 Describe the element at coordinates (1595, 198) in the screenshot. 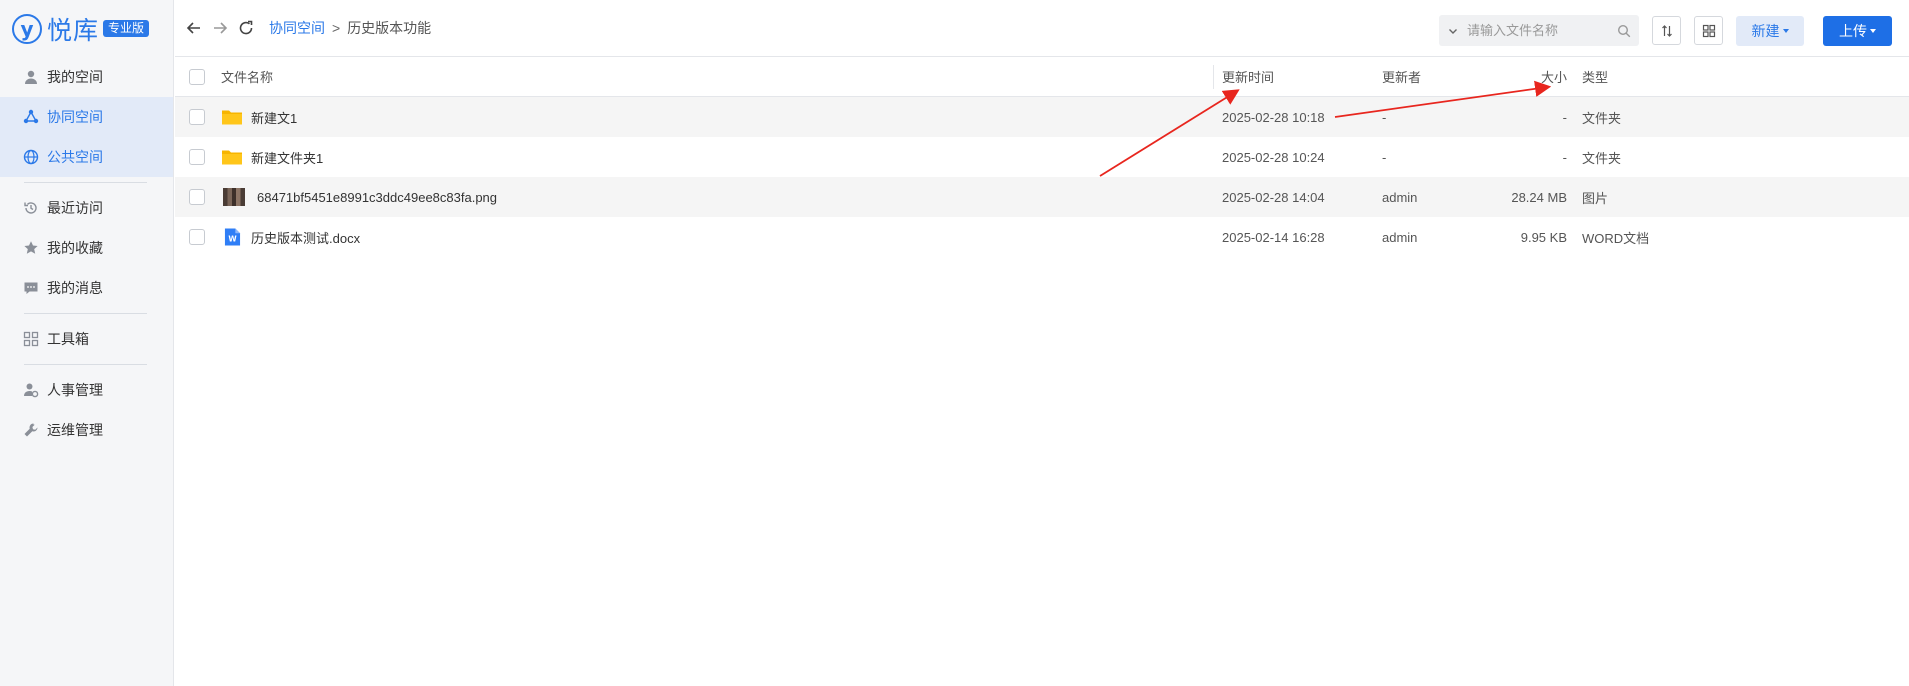

I see `file-type: 图片` at that location.